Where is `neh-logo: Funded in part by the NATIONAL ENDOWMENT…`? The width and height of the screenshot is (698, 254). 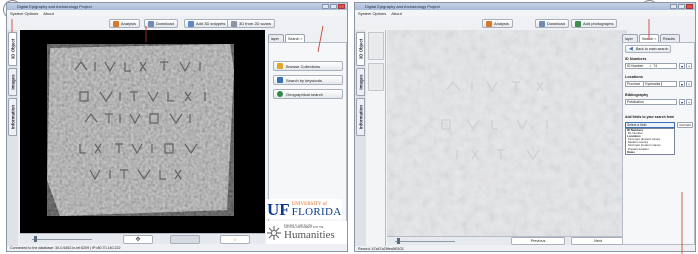
neh-logo: Funded in part by the NATIONAL ENDOWMENT… is located at coordinates (306, 232).